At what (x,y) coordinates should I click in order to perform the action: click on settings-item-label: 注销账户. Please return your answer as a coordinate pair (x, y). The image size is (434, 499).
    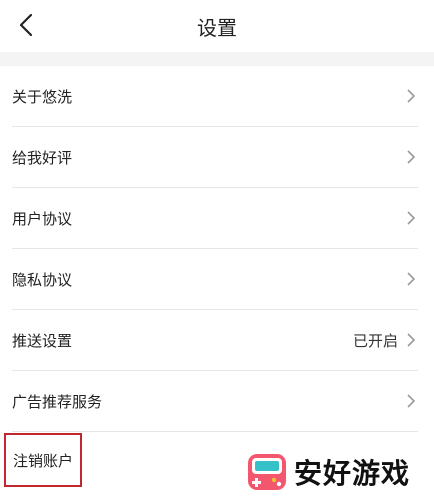
    Looking at the image, I should click on (42, 460).